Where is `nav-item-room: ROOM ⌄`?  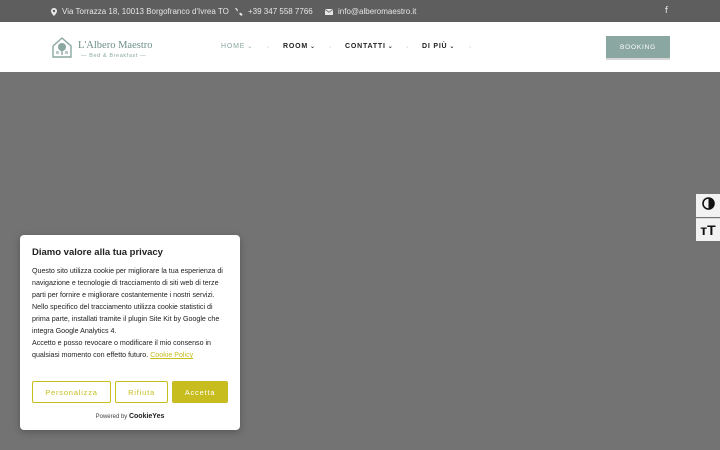 nav-item-room: ROOM ⌄ is located at coordinates (299, 46).